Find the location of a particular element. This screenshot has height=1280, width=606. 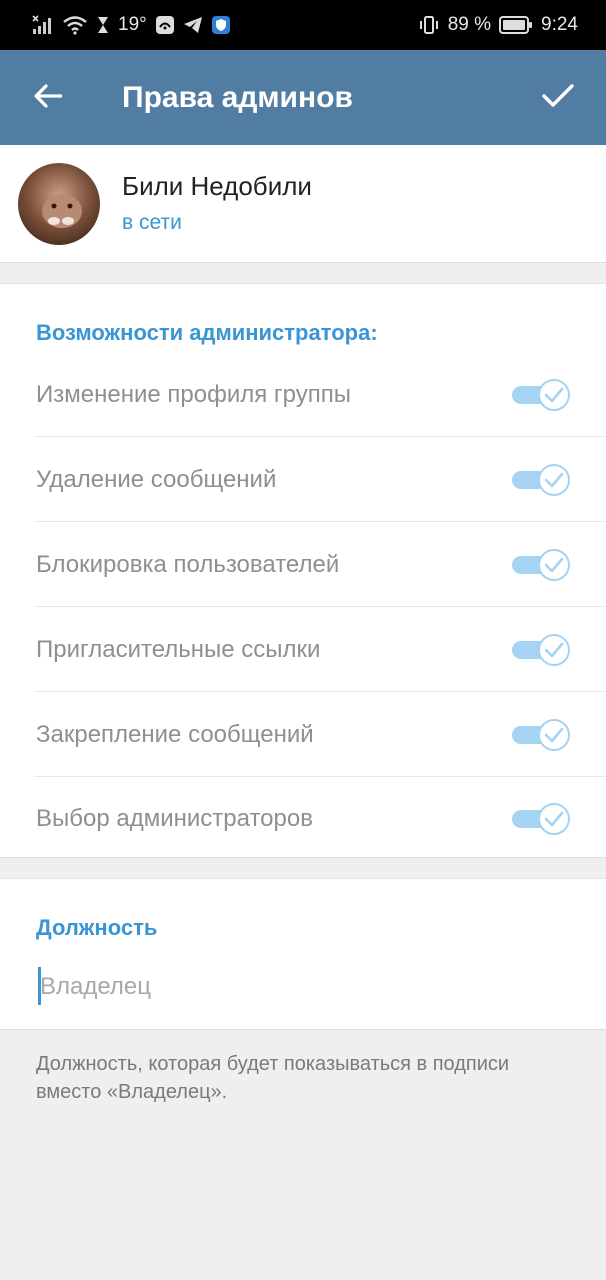

user-status: в сети is located at coordinates (152, 222).